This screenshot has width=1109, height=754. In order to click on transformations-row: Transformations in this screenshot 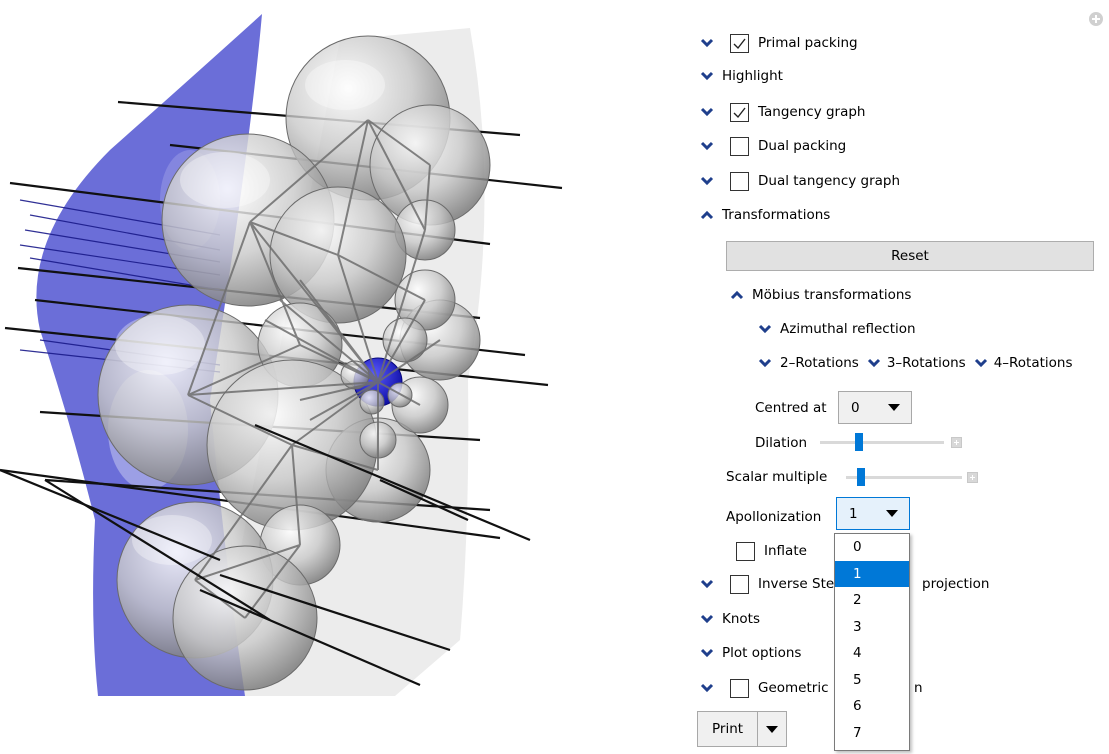, I will do `click(765, 215)`.